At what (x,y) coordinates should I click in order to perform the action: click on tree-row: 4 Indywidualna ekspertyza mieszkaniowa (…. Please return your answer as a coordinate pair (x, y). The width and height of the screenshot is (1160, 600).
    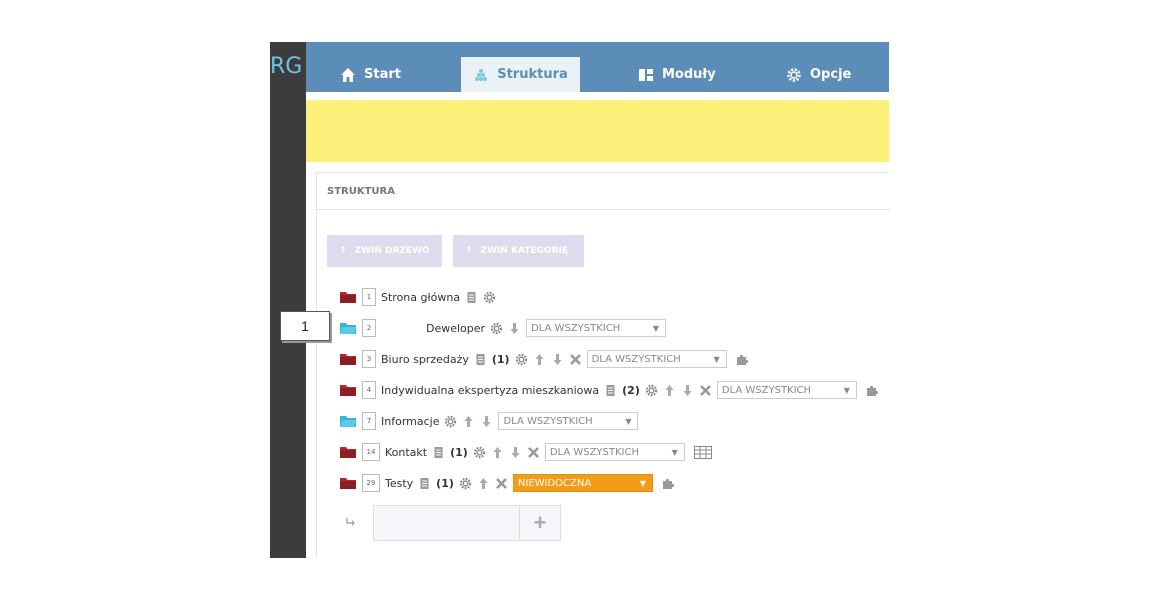
    Looking at the image, I should click on (609, 390).